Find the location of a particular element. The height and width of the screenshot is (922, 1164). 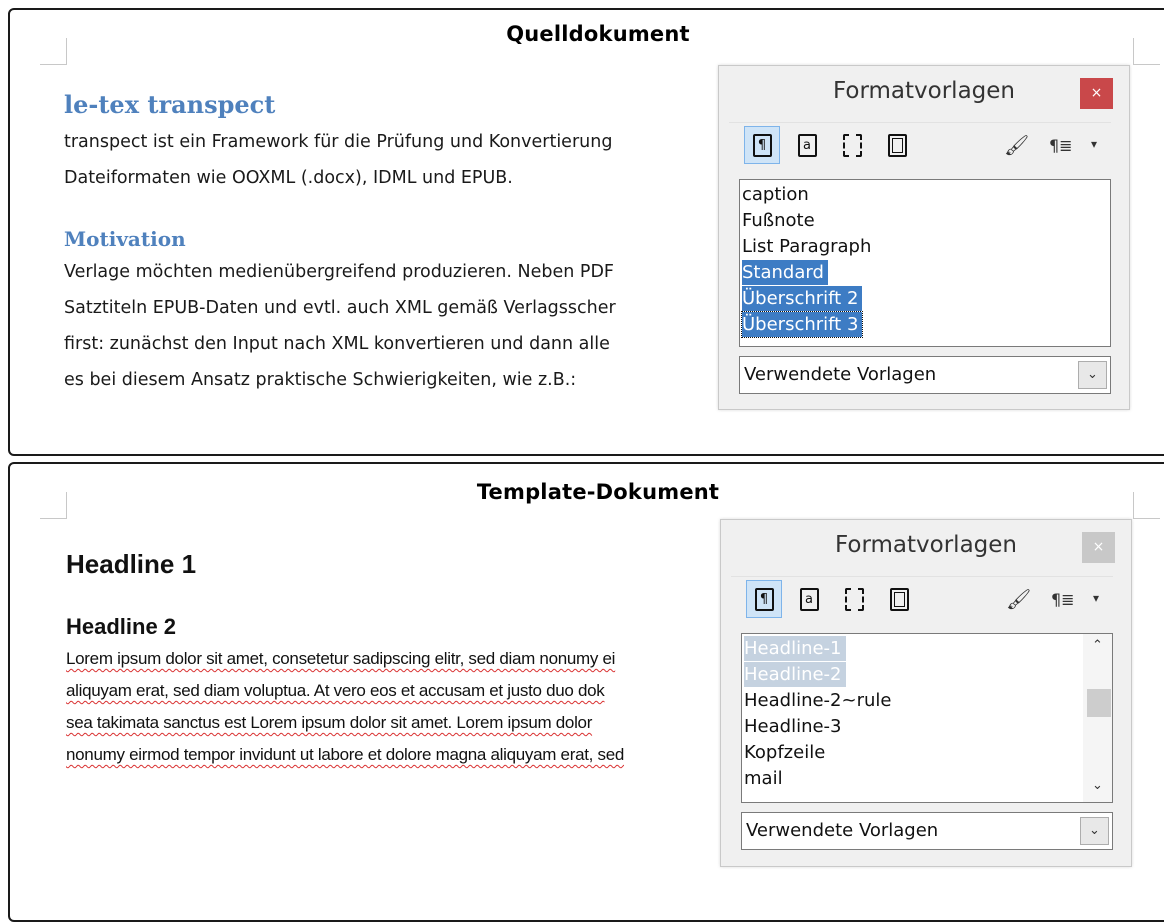

list-item-selected: Überschrift 2 is located at coordinates (802, 298).